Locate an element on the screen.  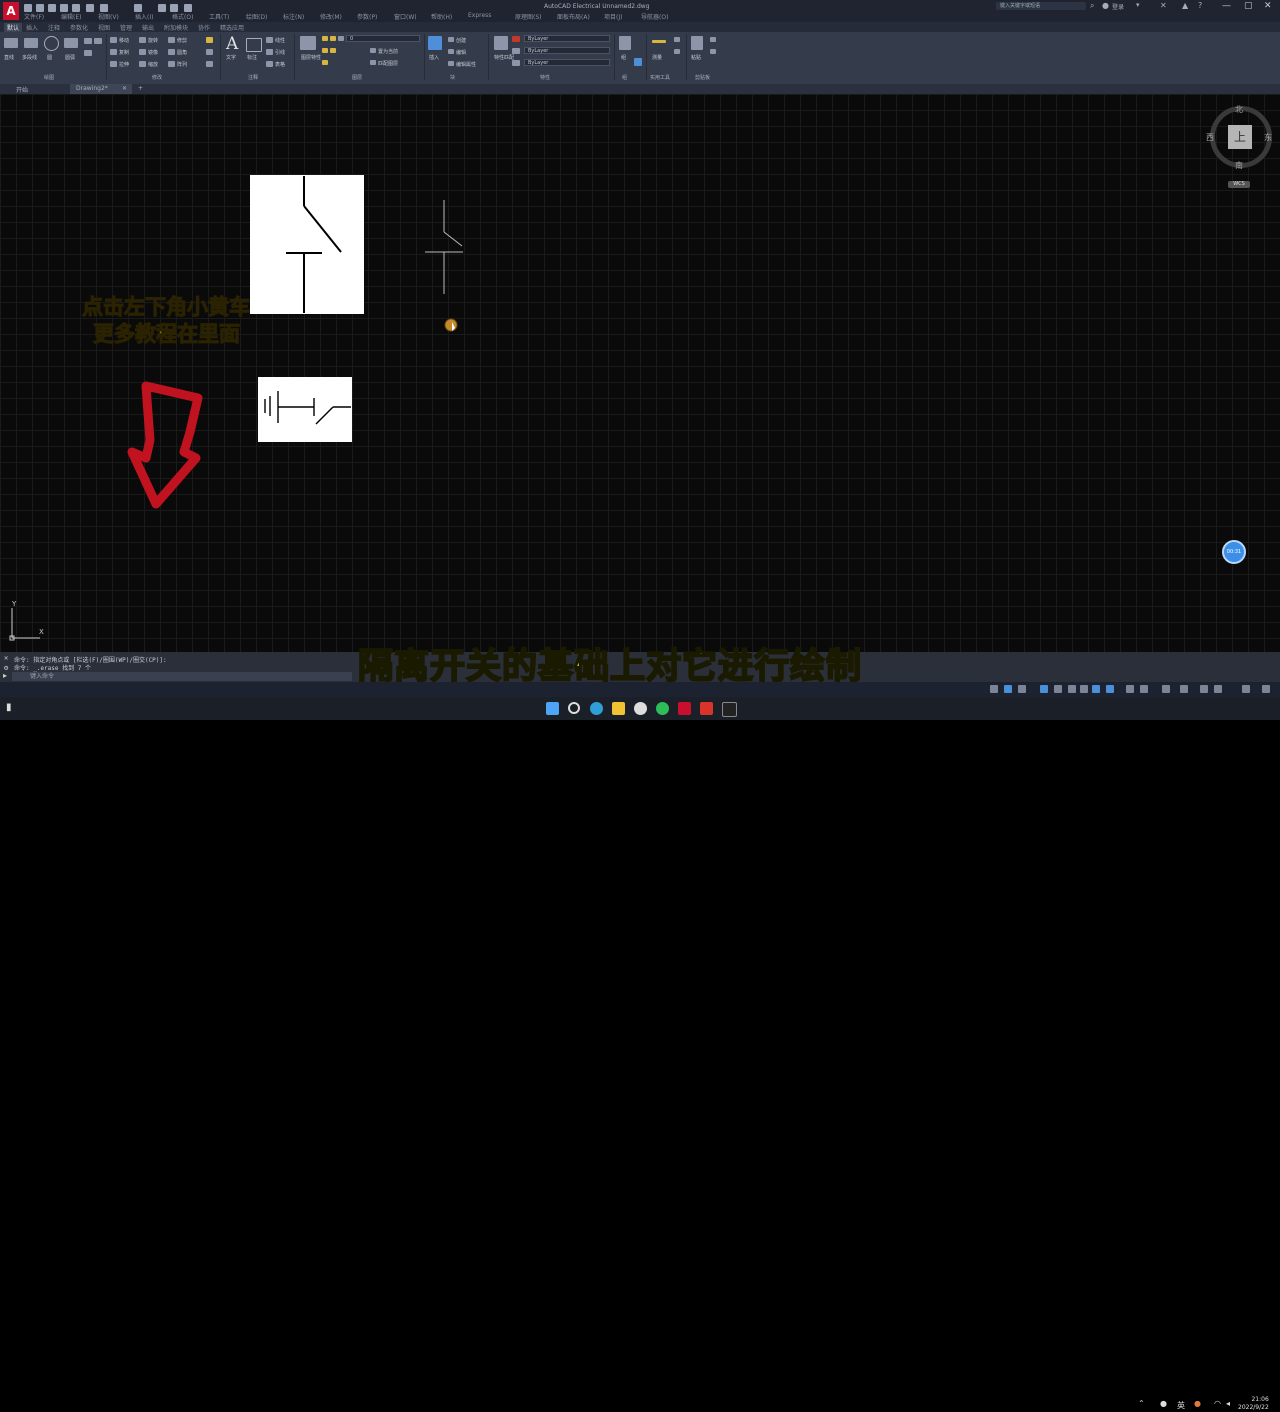
red-arrow-icon is located at coordinates (165, 445).